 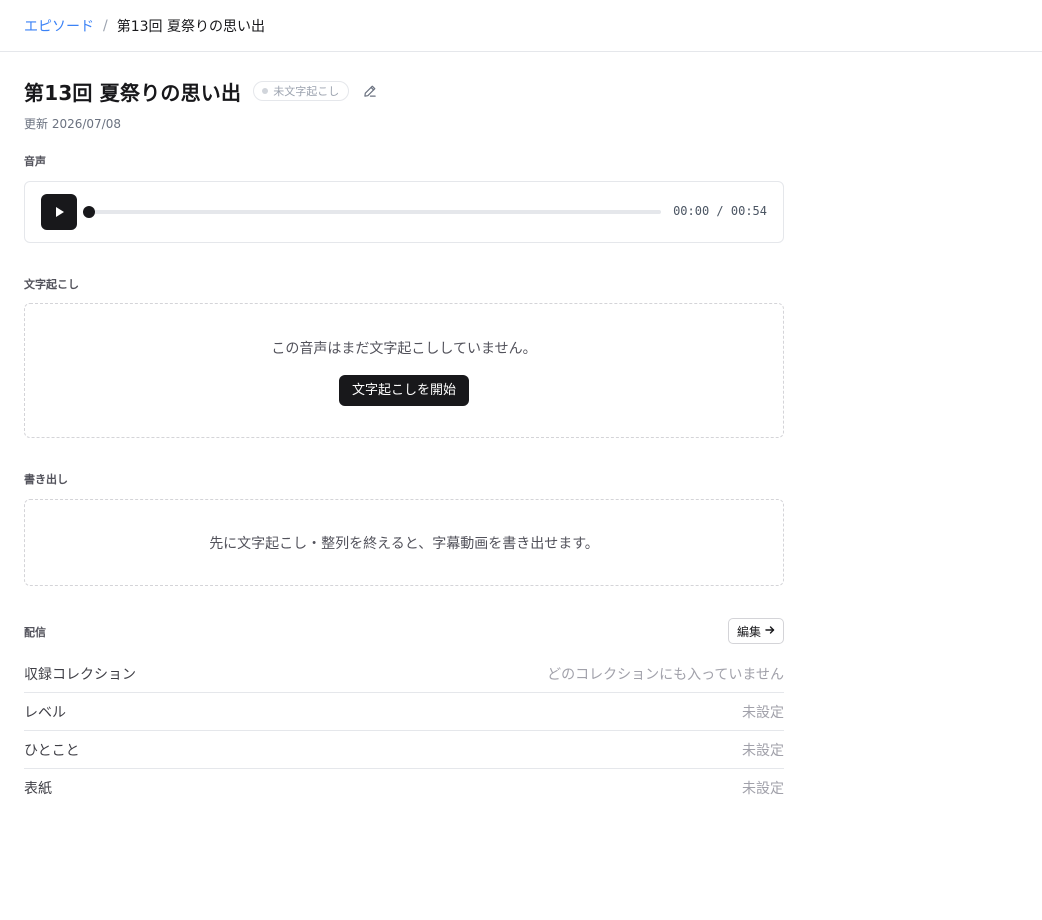 What do you see at coordinates (404, 712) in the screenshot?
I see `distribution-row: レベル 未設定` at bounding box center [404, 712].